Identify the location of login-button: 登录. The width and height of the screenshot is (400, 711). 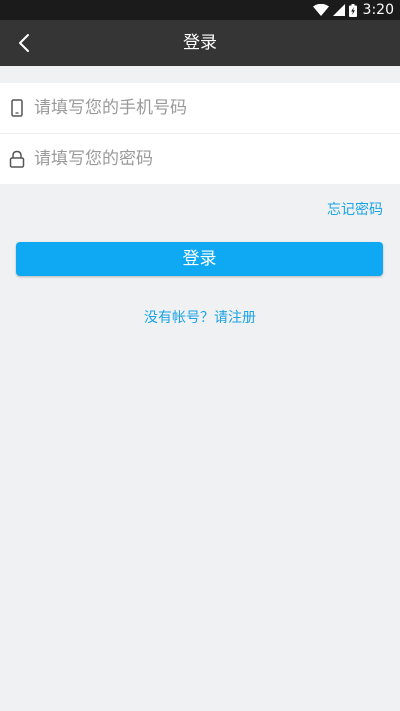
(199, 259).